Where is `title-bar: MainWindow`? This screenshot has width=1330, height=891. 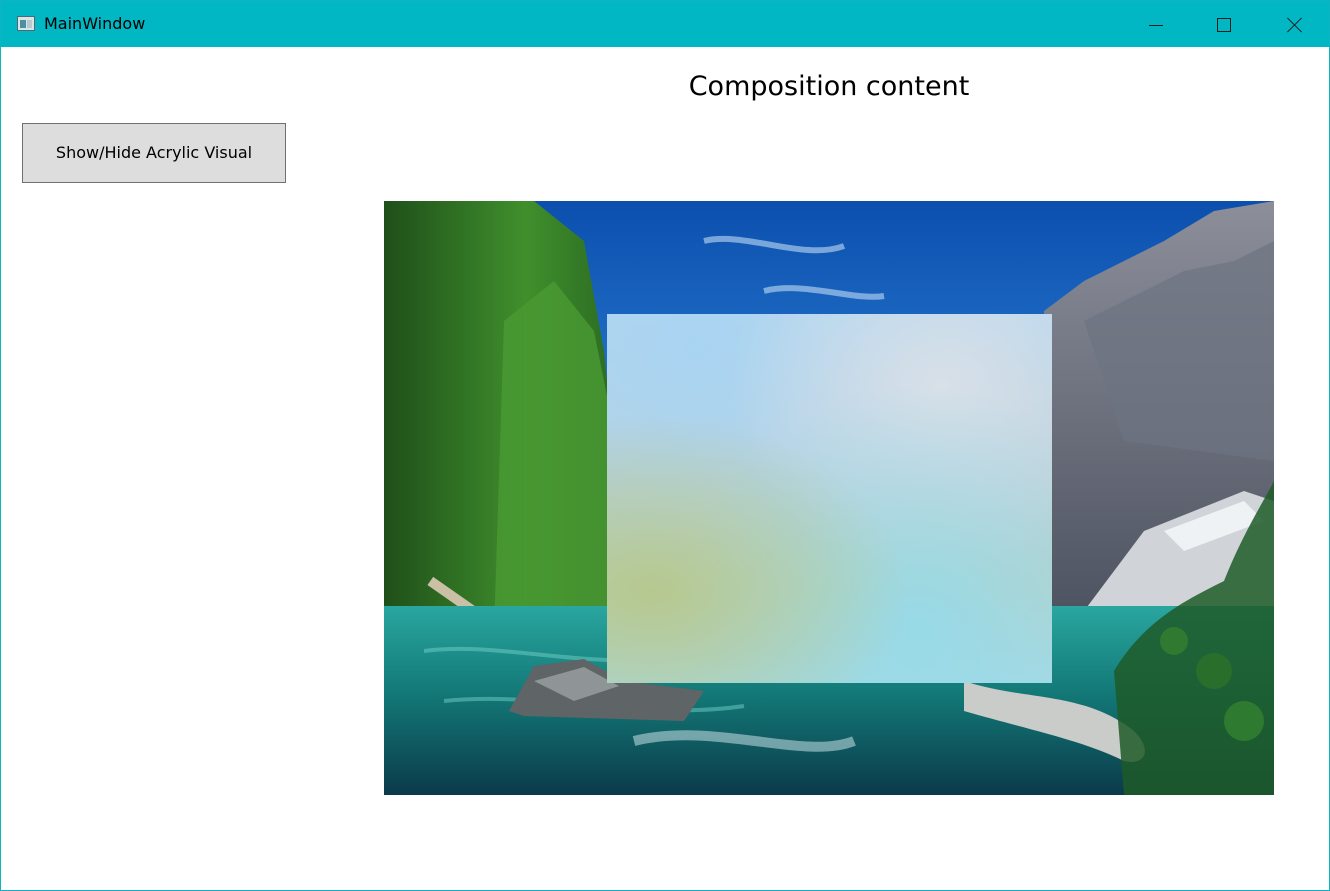
title-bar: MainWindow is located at coordinates (665, 24).